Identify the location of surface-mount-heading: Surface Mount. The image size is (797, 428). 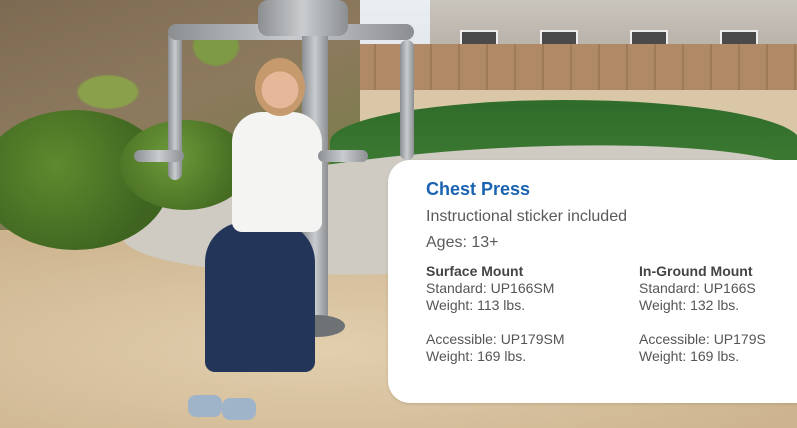
(475, 271).